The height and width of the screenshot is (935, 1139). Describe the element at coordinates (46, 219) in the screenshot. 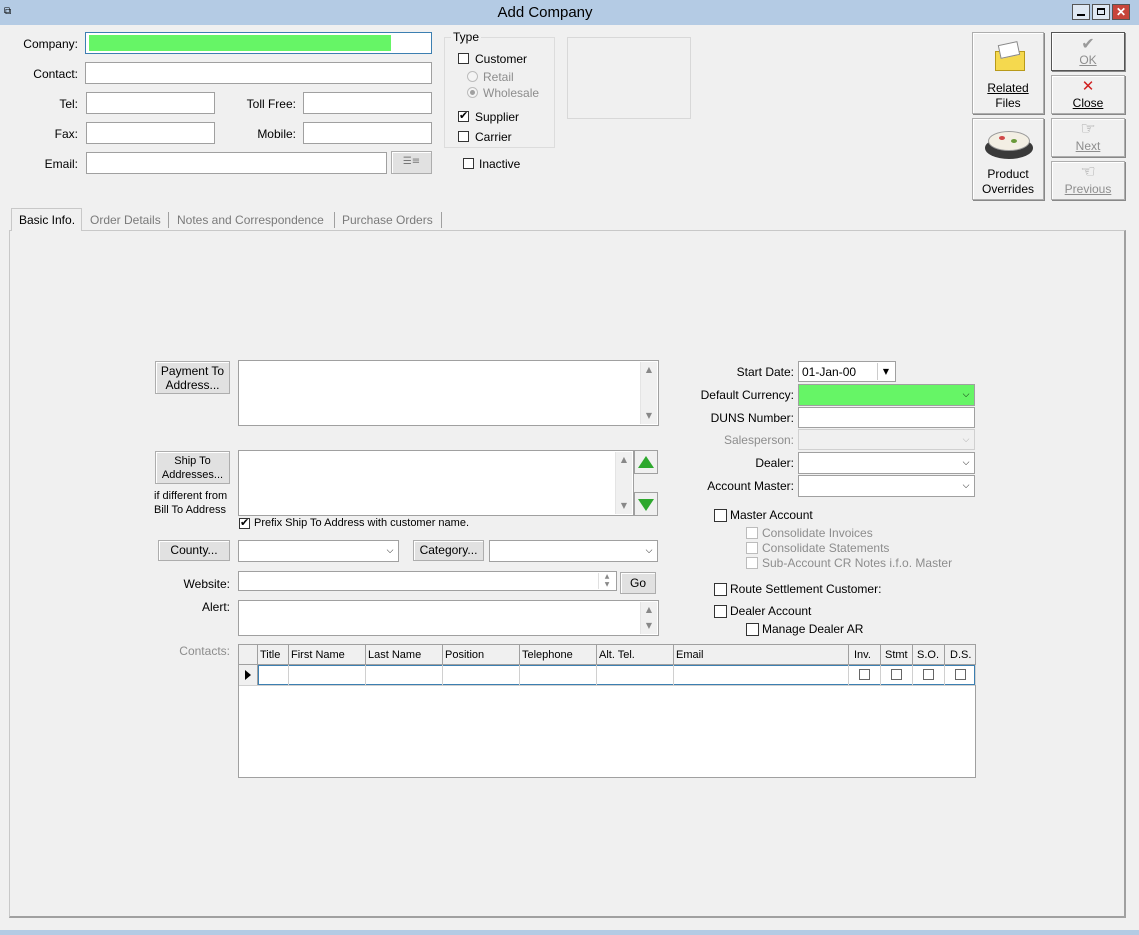

I see `tab-basic-info: Basic Info.` at that location.